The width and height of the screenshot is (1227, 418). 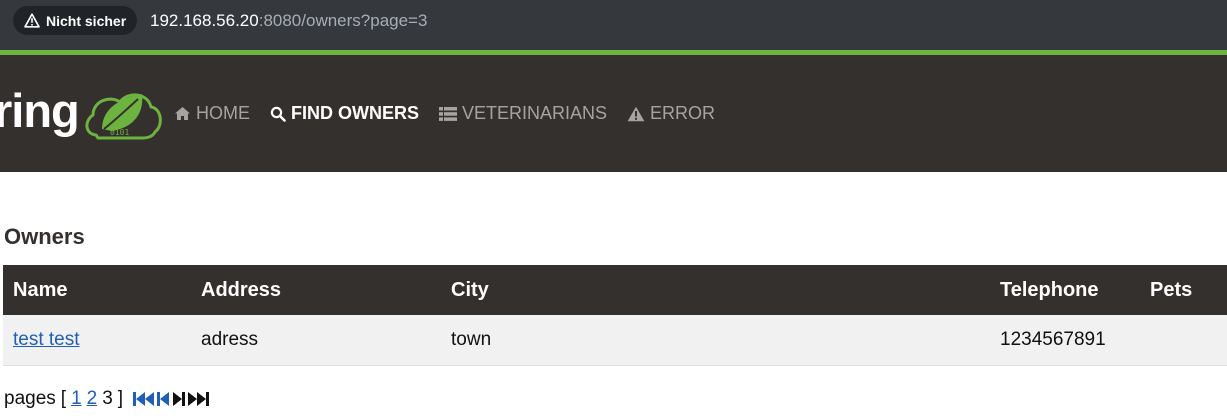 I want to click on security-indicator: Nicht sicher, so click(x=75, y=20).